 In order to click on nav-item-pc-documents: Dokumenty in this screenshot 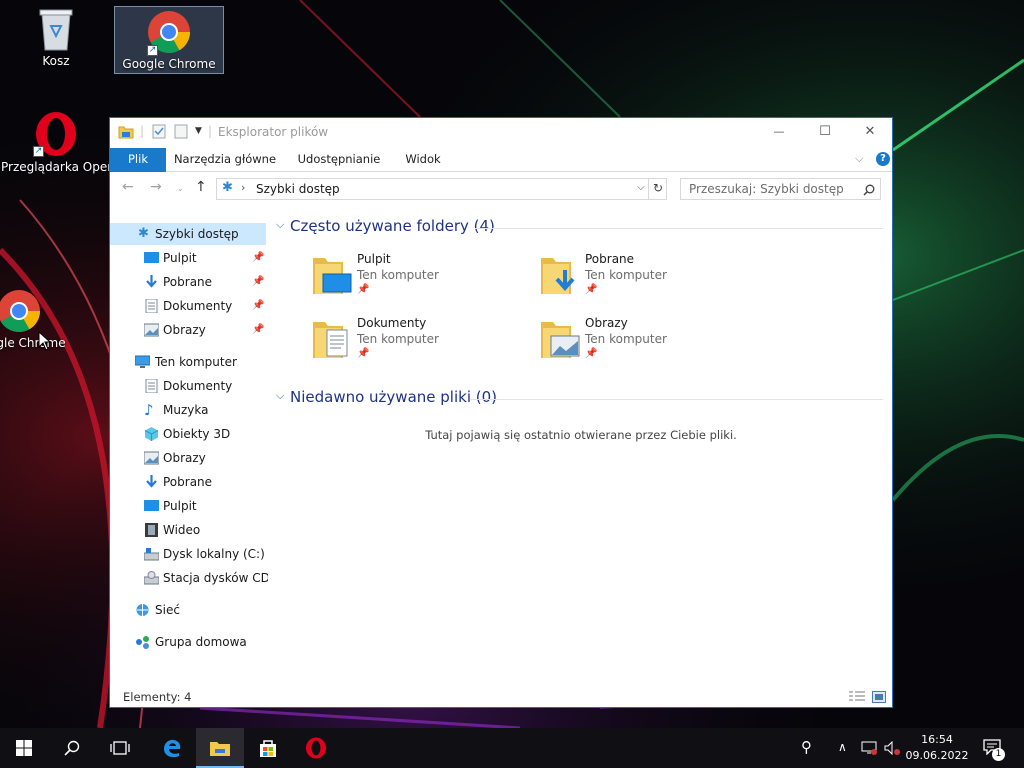, I will do `click(188, 386)`.